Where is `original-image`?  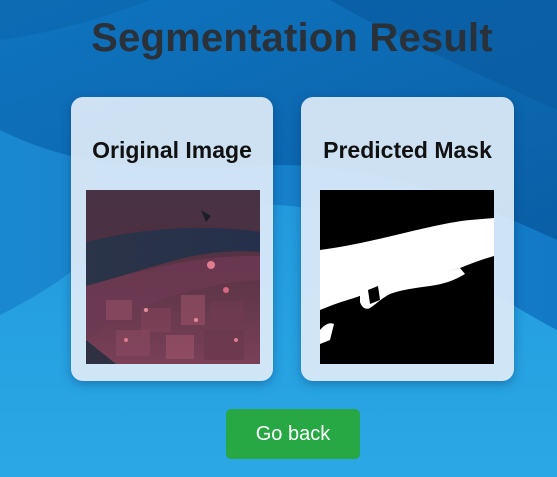
original-image is located at coordinates (173, 277).